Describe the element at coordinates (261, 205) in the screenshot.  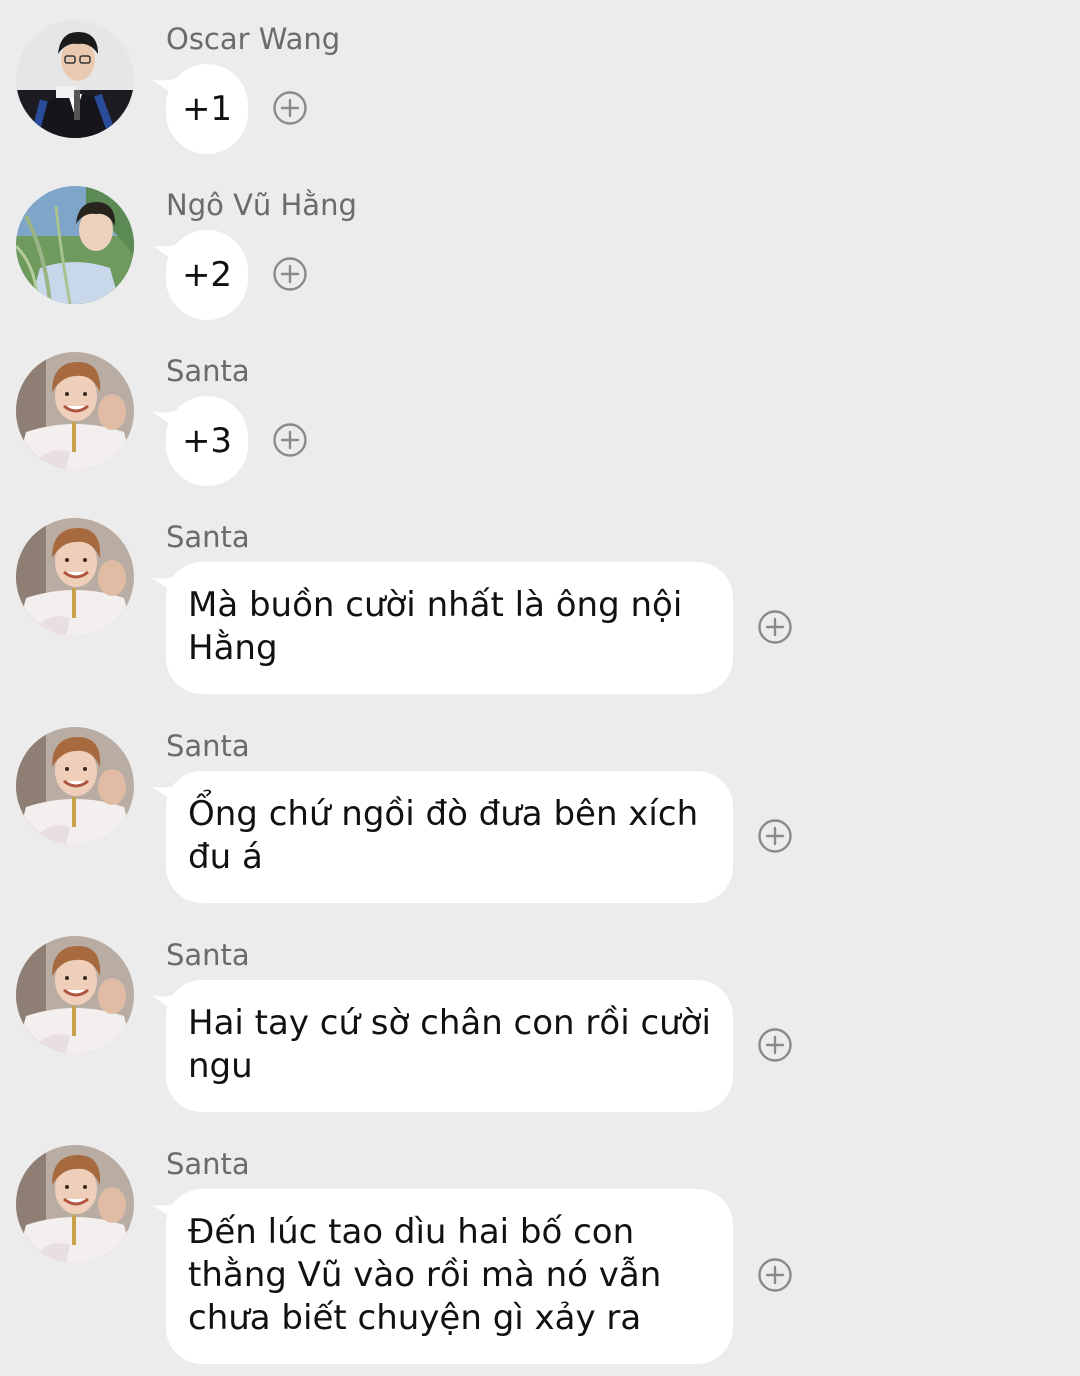
I see `sender-name: Ngô Vũ Hằng` at that location.